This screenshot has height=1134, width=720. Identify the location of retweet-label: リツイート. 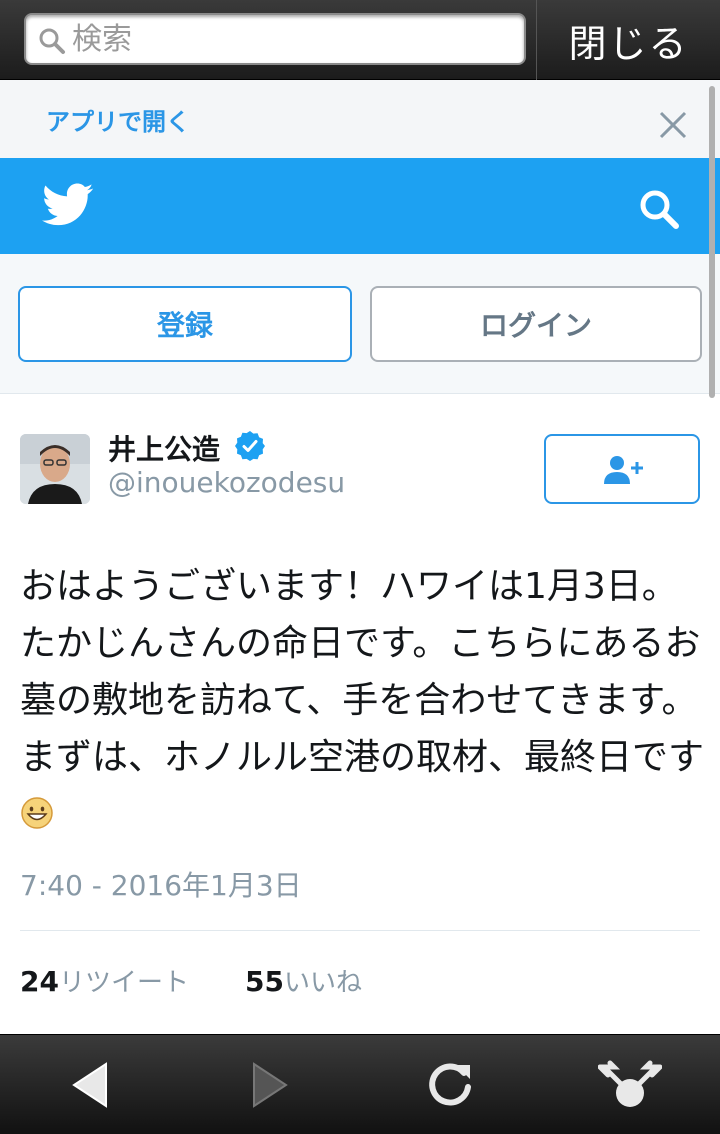
(123, 983).